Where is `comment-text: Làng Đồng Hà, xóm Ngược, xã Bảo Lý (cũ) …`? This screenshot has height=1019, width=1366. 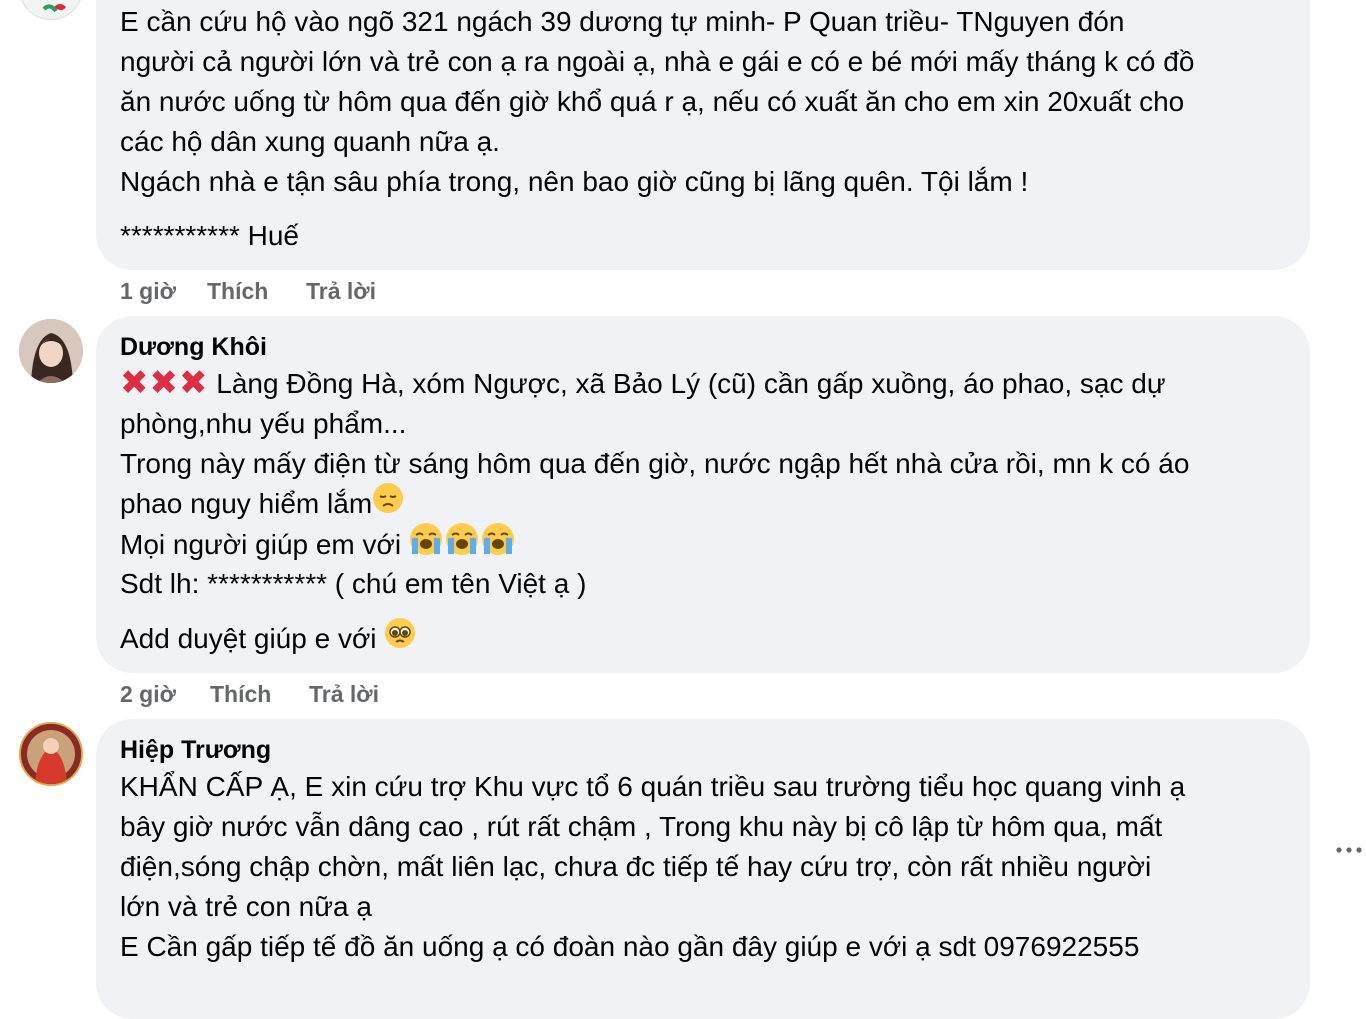
comment-text: Làng Đồng Hà, xóm Ngược, xã Bảo Lý (cũ) … is located at coordinates (687, 383).